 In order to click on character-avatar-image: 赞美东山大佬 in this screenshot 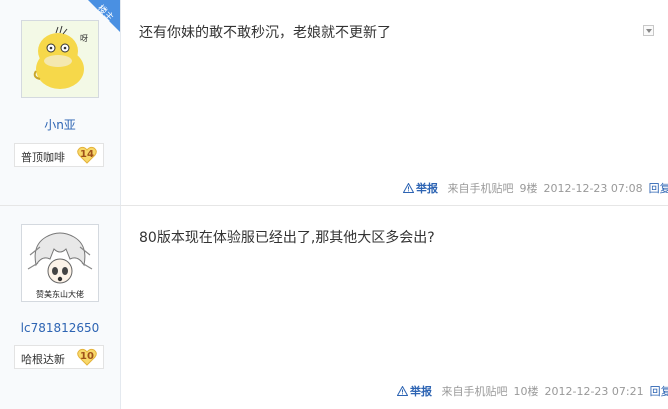, I will do `click(60, 263)`.